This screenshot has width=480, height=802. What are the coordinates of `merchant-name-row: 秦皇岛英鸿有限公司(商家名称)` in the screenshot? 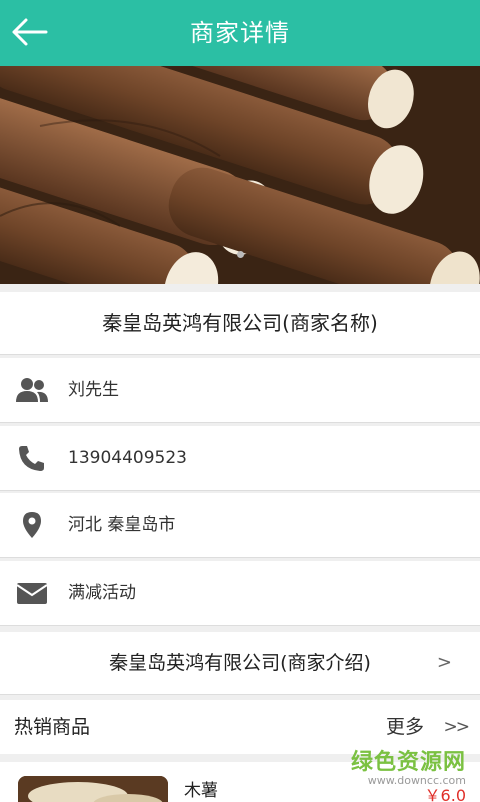 It's located at (240, 323).